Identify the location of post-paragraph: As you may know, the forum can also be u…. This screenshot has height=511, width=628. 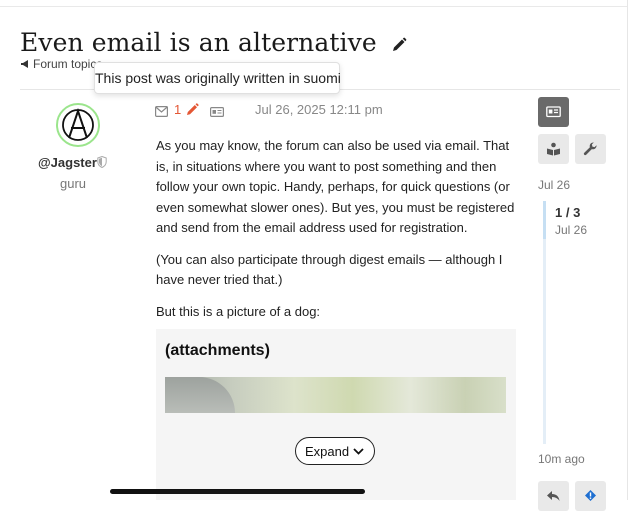
(335, 186).